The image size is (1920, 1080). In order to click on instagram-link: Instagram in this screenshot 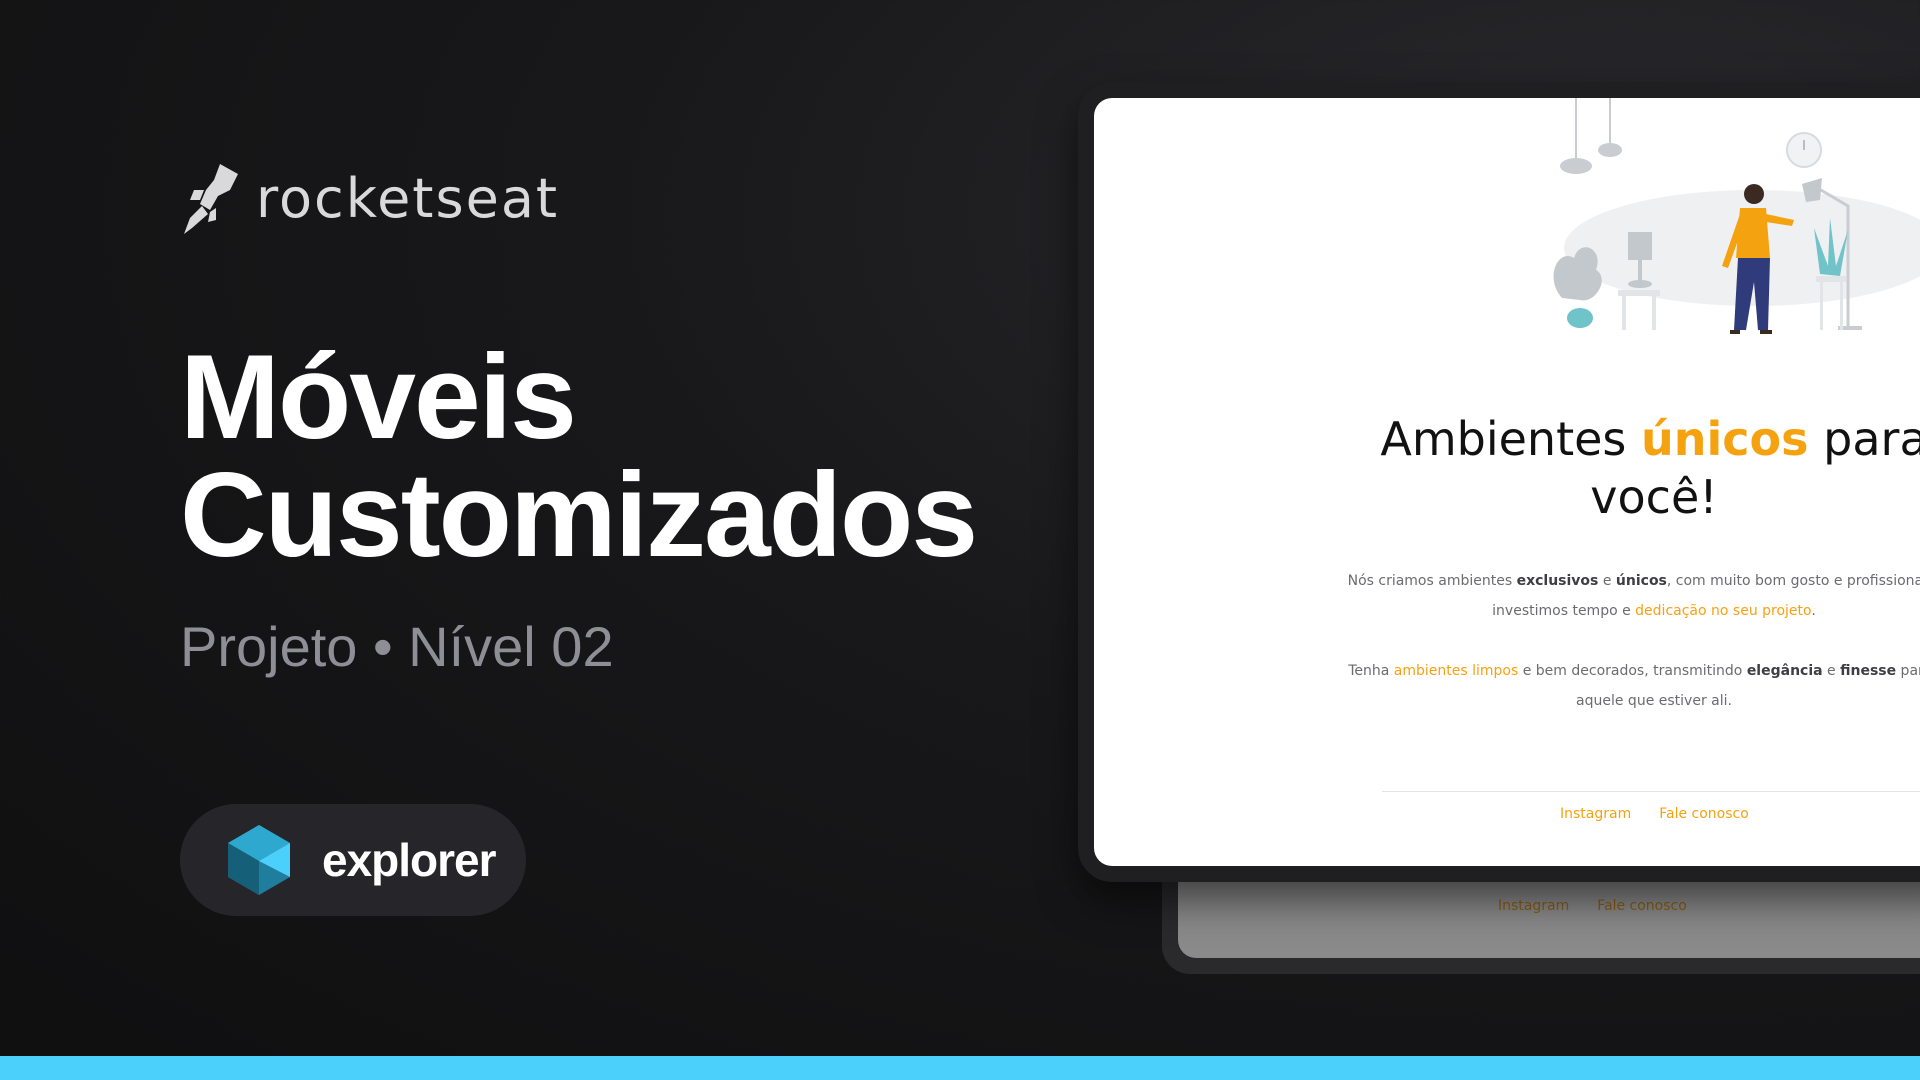, I will do `click(1595, 814)`.